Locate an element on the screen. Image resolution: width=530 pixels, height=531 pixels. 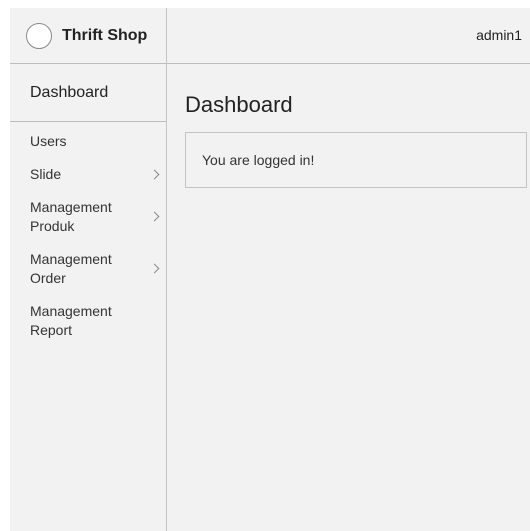
sidebar-item-label: Users is located at coordinates (48, 141).